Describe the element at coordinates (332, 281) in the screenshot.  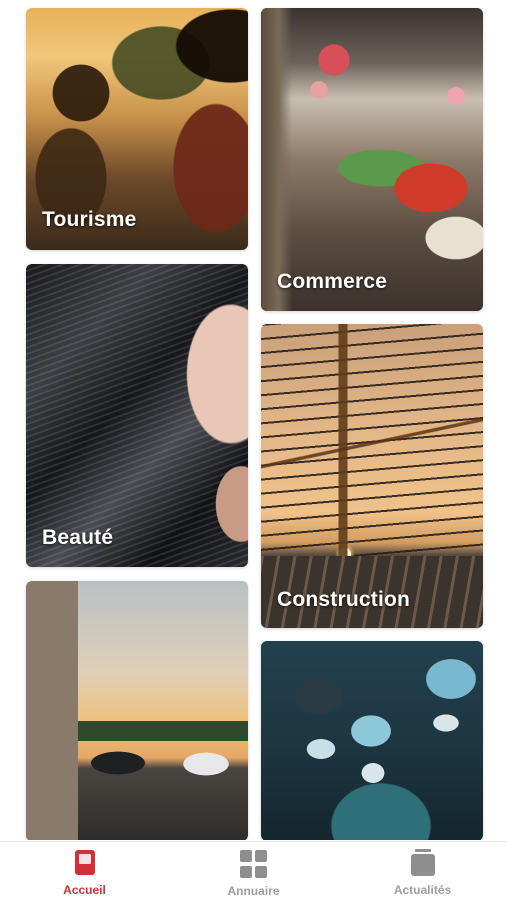
I see `category-label: Commerce` at that location.